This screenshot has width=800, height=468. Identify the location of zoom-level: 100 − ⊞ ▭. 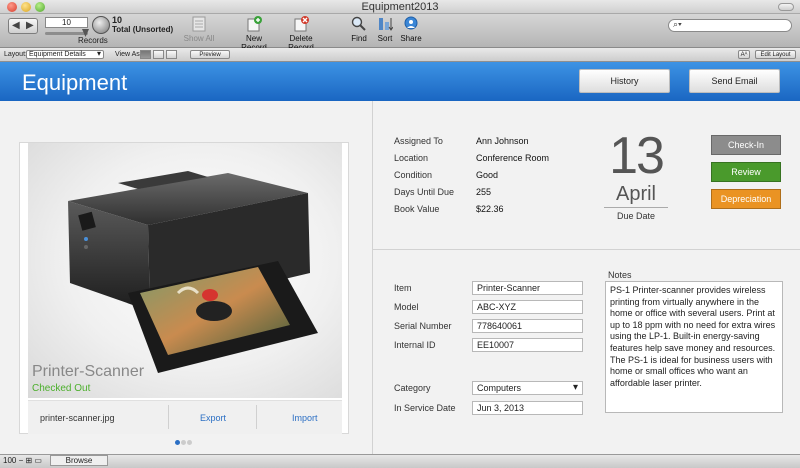
(22, 460).